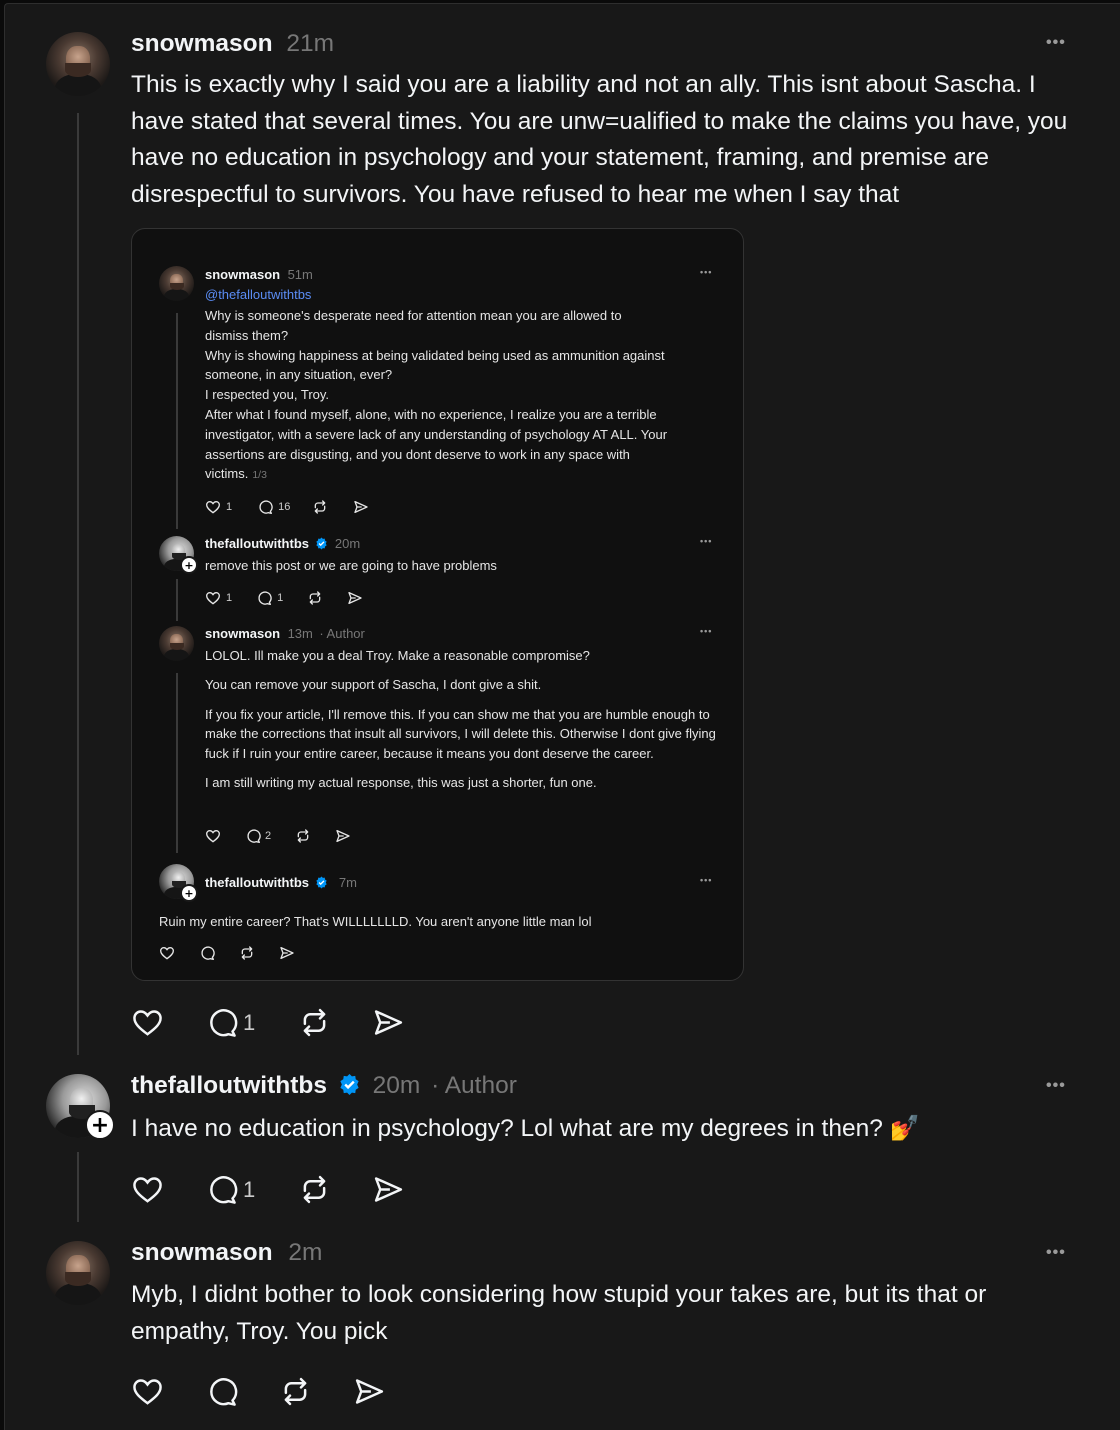 The image size is (1120, 1430). Describe the element at coordinates (287, 507) in the screenshot. I see `embedded-actions: 1 16` at that location.